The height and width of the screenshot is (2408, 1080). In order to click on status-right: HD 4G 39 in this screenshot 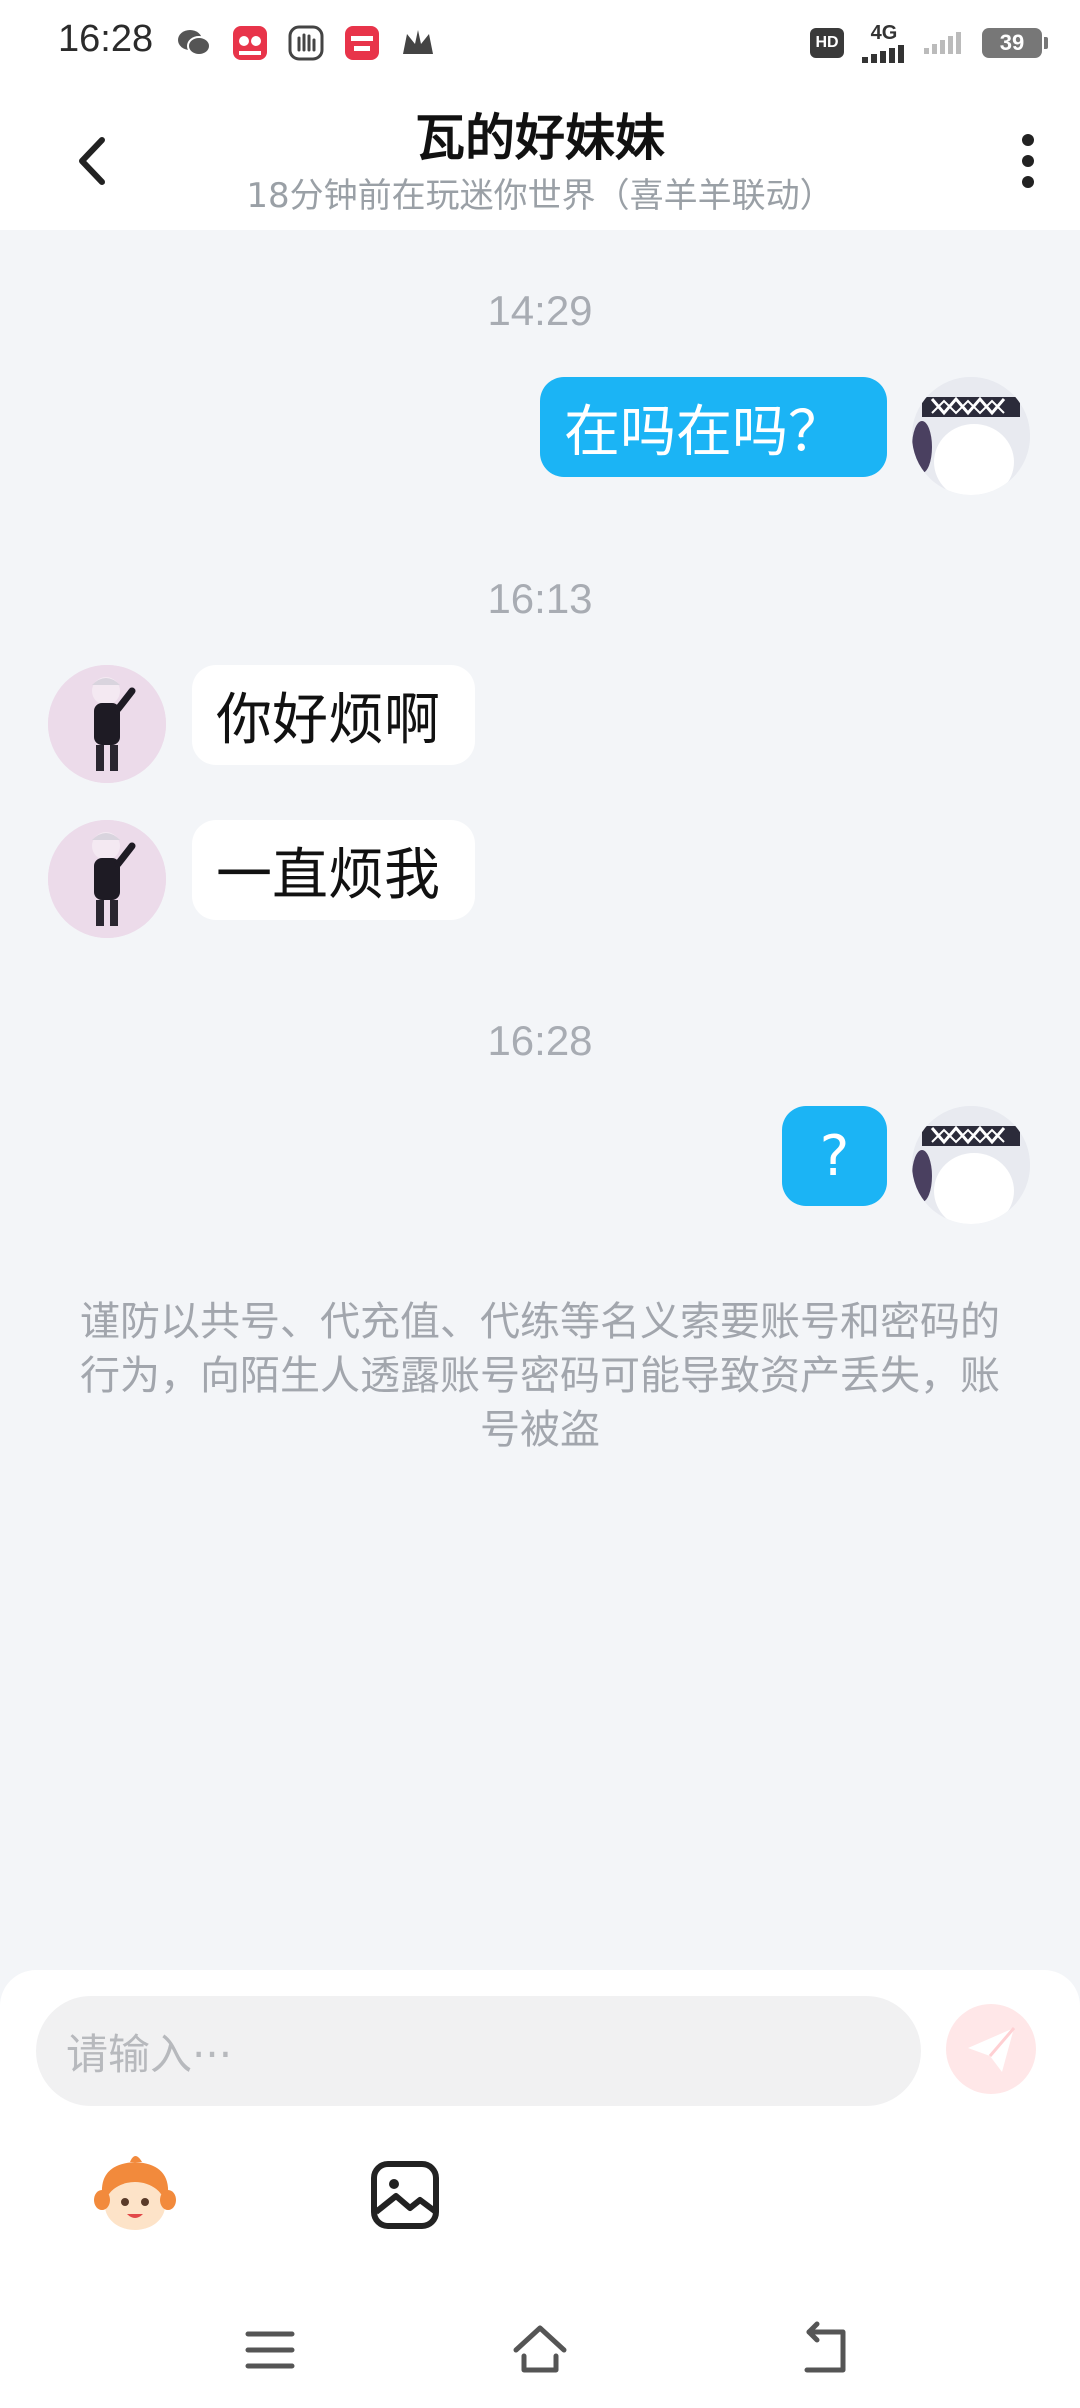, I will do `click(929, 42)`.